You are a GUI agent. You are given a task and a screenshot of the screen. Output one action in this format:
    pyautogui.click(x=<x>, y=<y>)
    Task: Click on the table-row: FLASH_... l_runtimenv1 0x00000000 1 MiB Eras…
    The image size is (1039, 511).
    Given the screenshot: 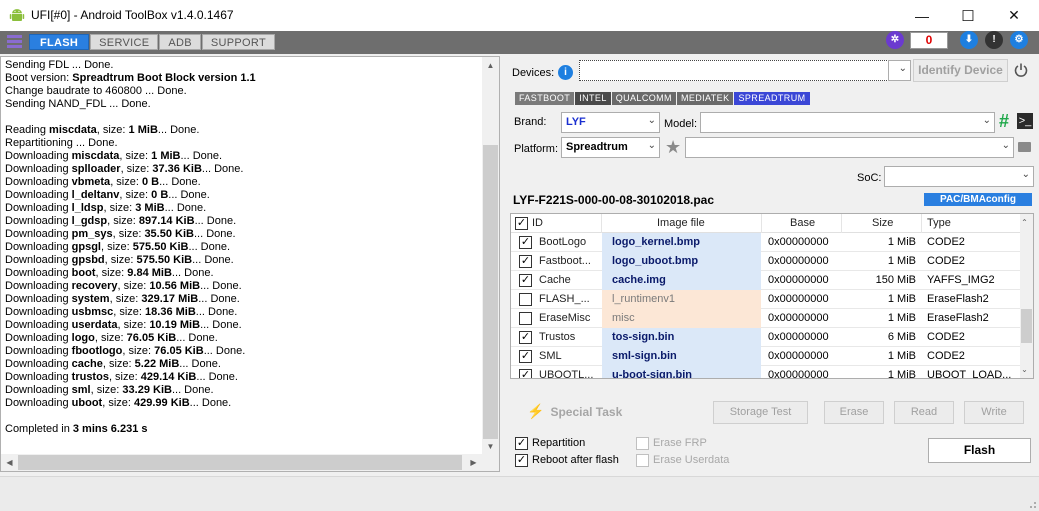 What is the action you would take?
    pyautogui.click(x=766, y=299)
    